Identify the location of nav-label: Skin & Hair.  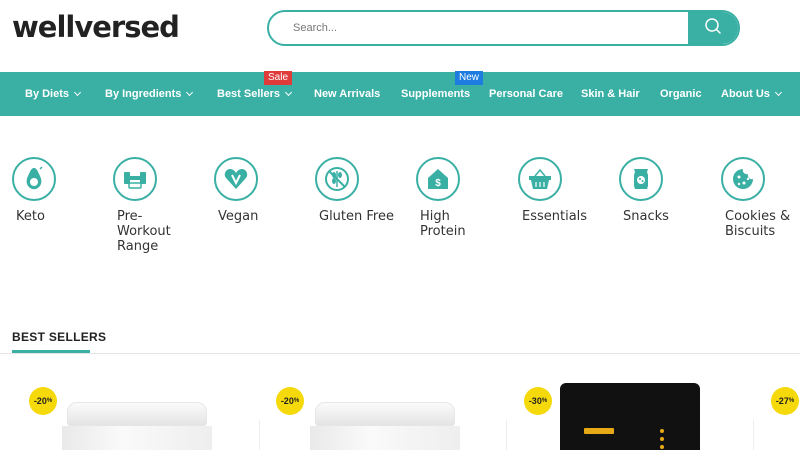
(610, 94).